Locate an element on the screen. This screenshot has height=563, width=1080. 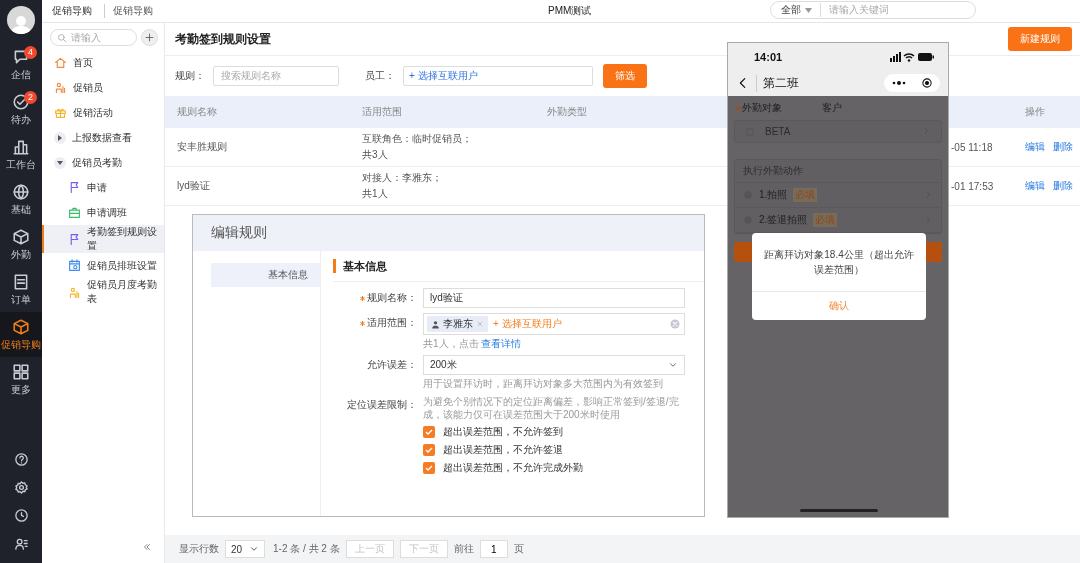
count-badge: 4 is located at coordinates (30, 52).